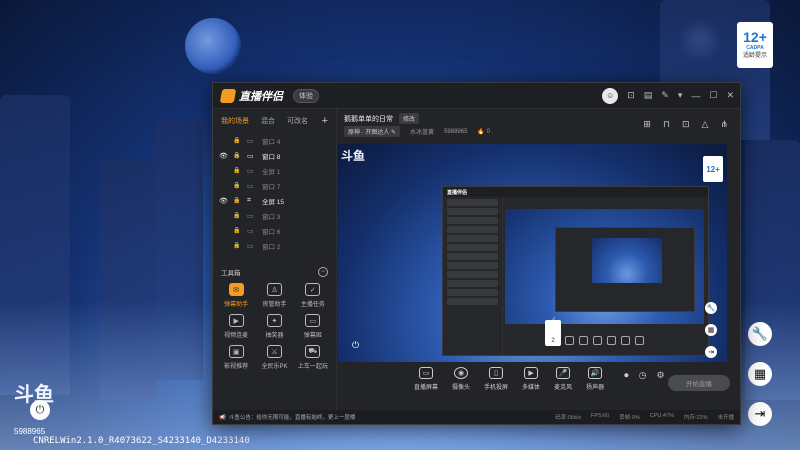  I want to click on scene-name: 窗口 8, so click(271, 157).